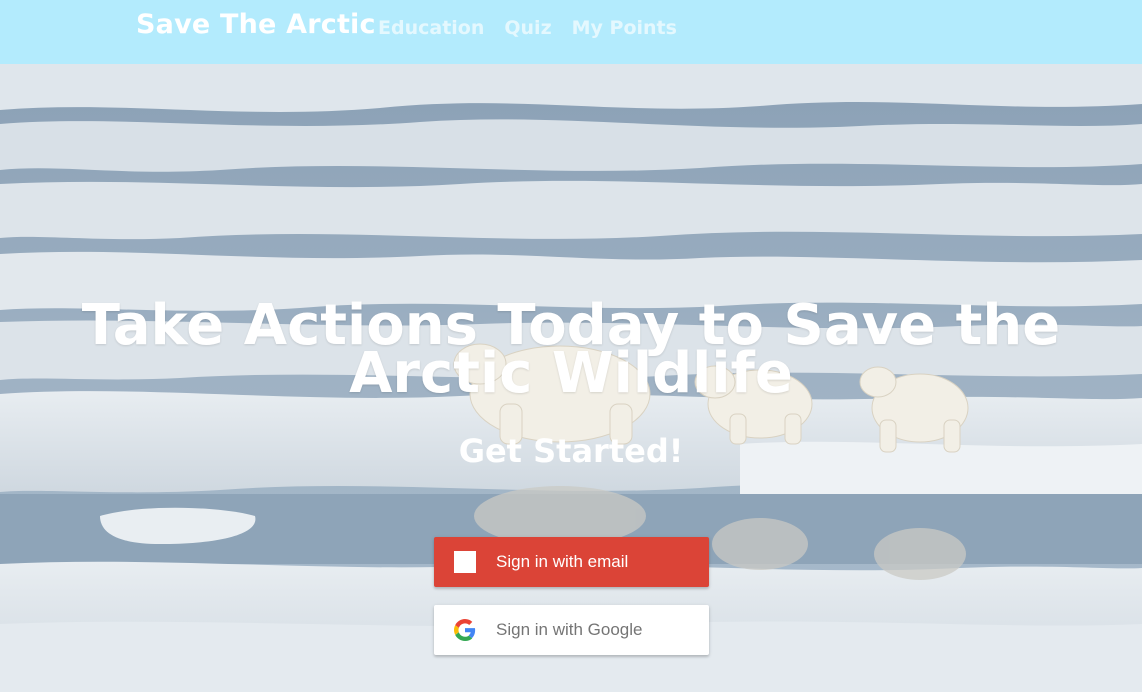  Describe the element at coordinates (256, 24) in the screenshot. I see `brand-link: Save The Arctic` at that location.